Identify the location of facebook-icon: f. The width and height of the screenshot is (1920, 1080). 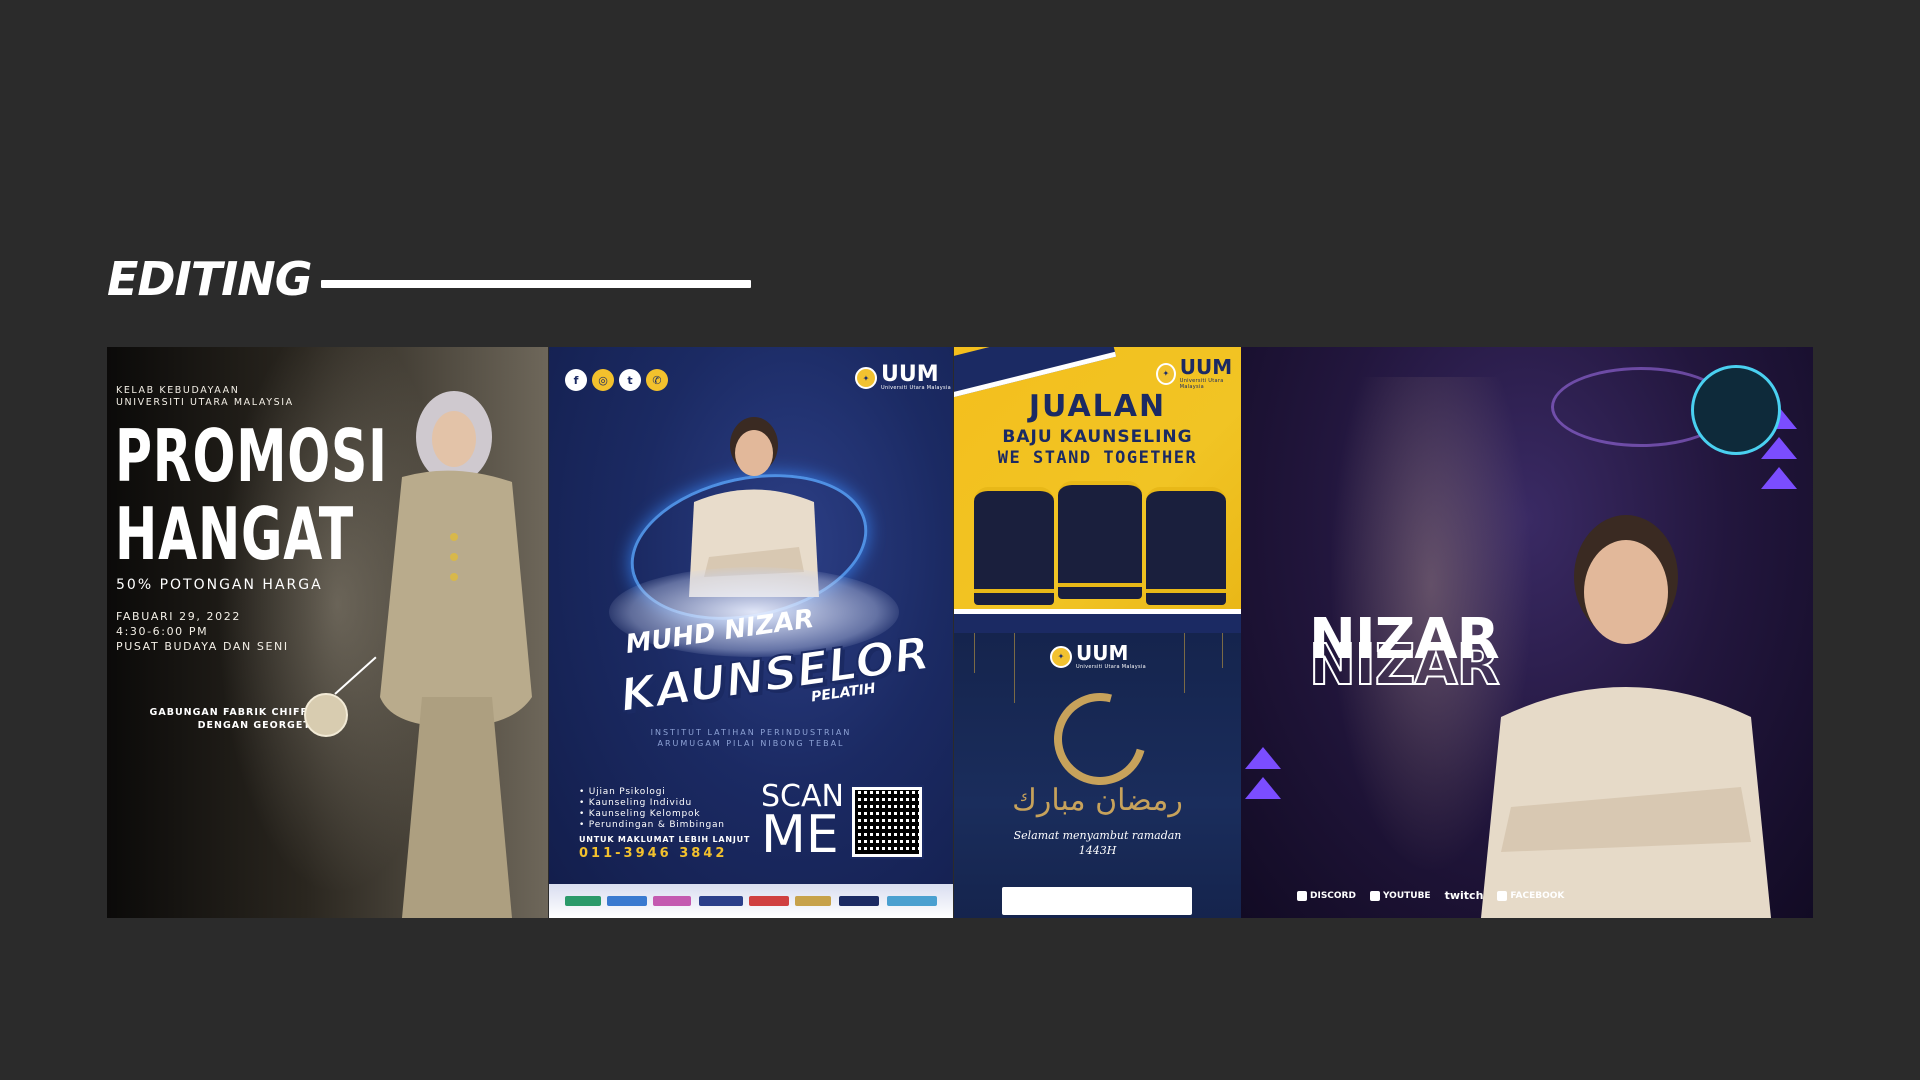
(576, 380).